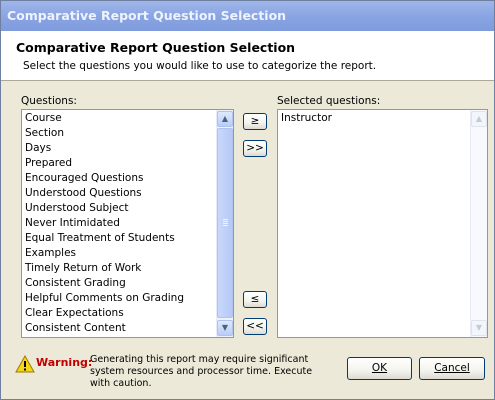 The image size is (495, 400). I want to click on list-item: Course, so click(119, 118).